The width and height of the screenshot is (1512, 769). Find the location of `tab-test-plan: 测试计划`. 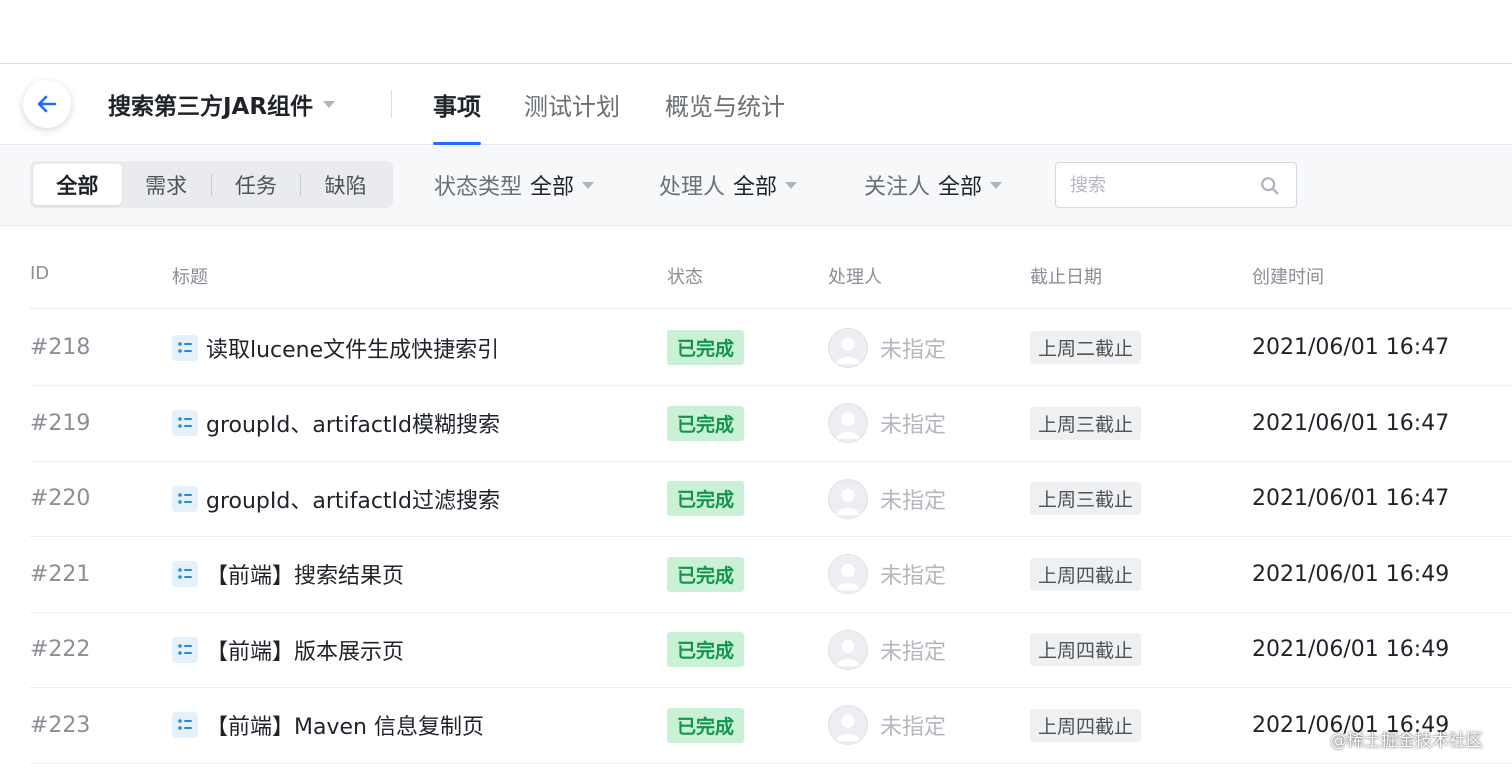

tab-test-plan: 测试计划 is located at coordinates (572, 116).